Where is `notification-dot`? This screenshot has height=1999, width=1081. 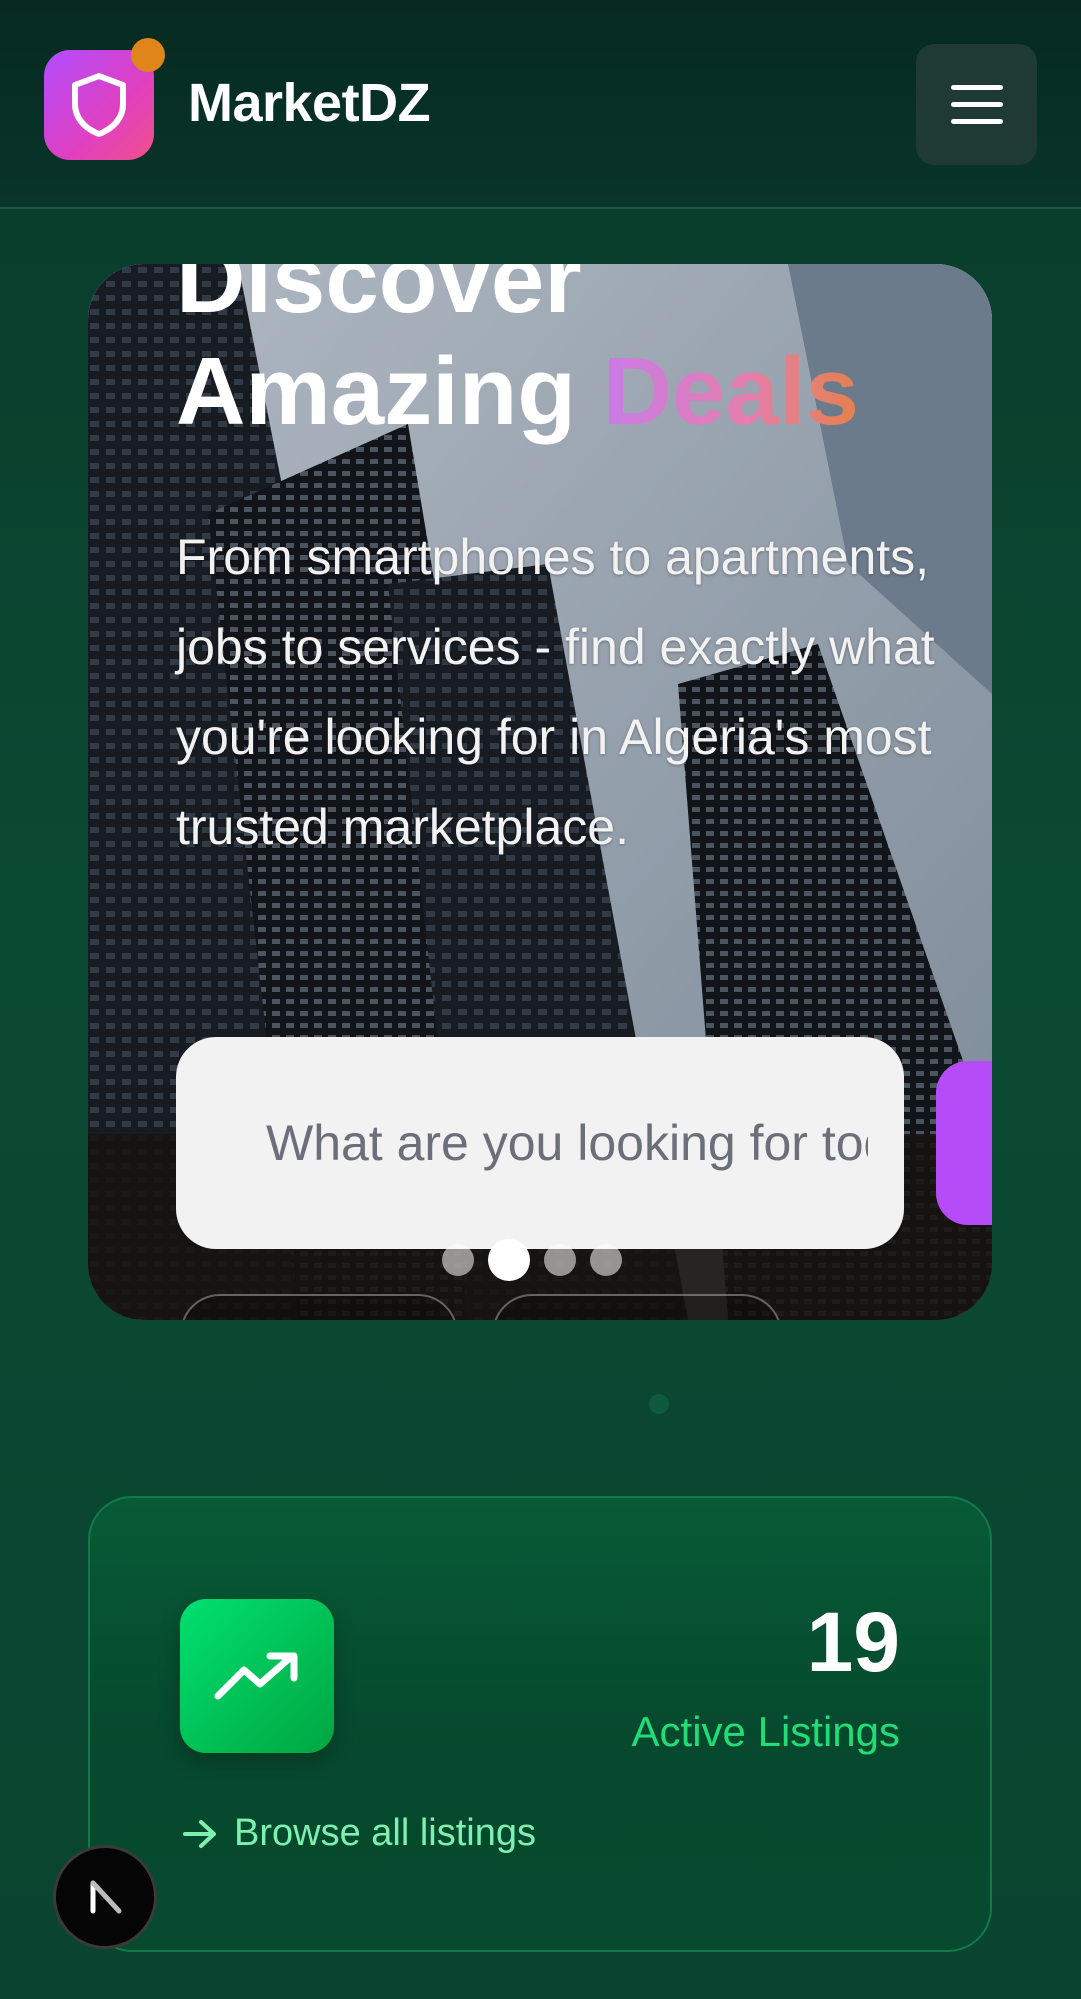
notification-dot is located at coordinates (148, 55).